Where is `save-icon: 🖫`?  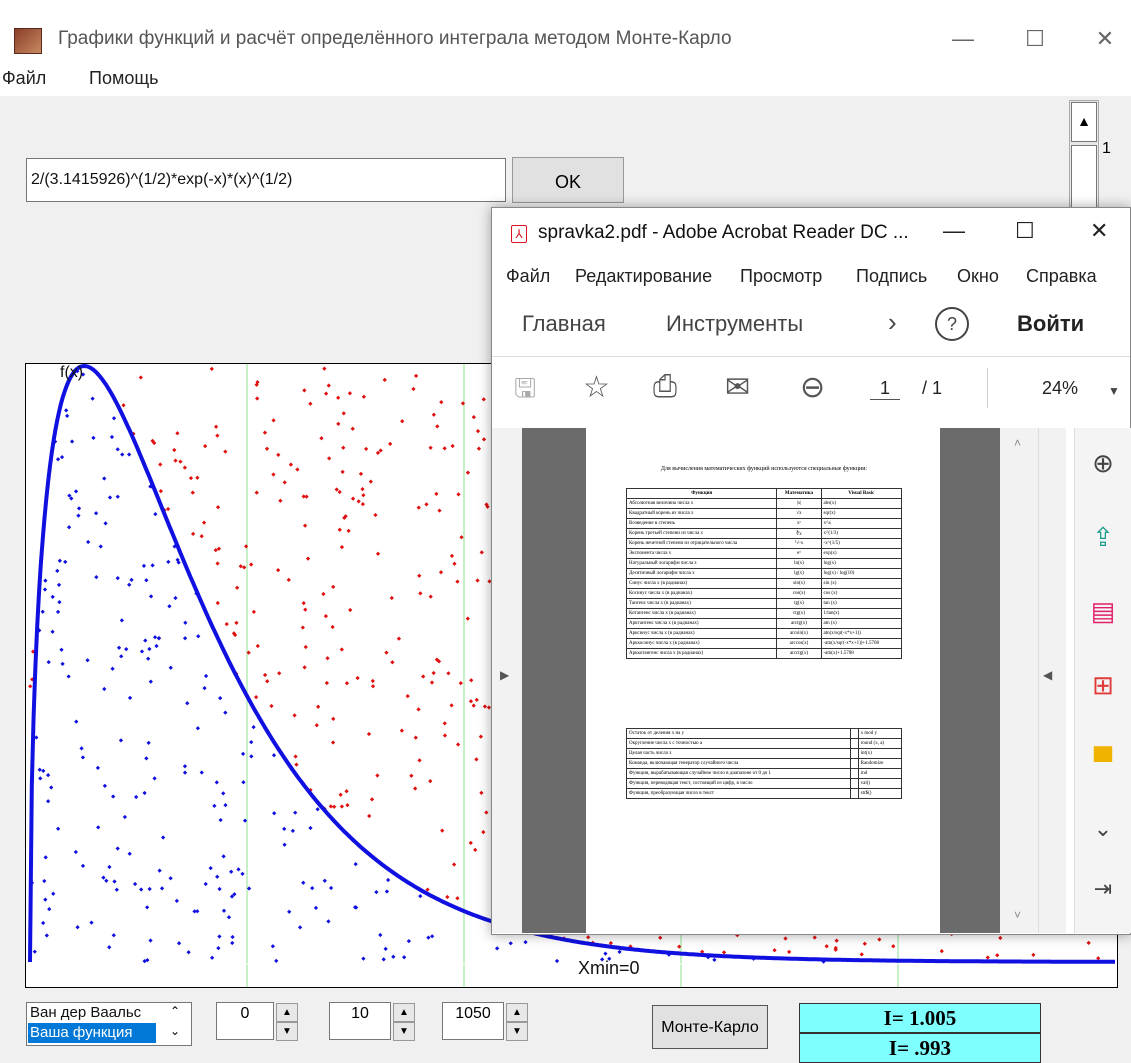
save-icon: 🖫 is located at coordinates (525, 392).